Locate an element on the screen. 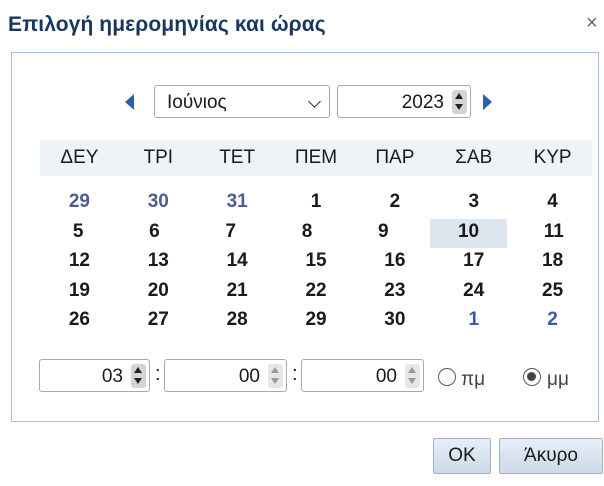  weekday-label: ΤΡΙ is located at coordinates (158, 157).